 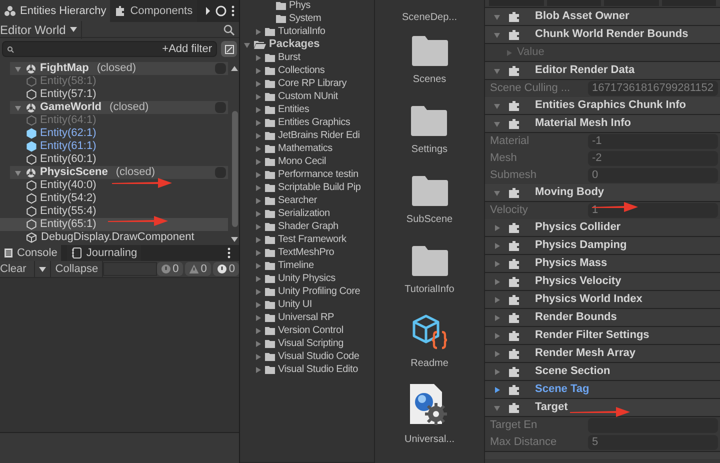 I want to click on folder-item: Packages, so click(x=294, y=44).